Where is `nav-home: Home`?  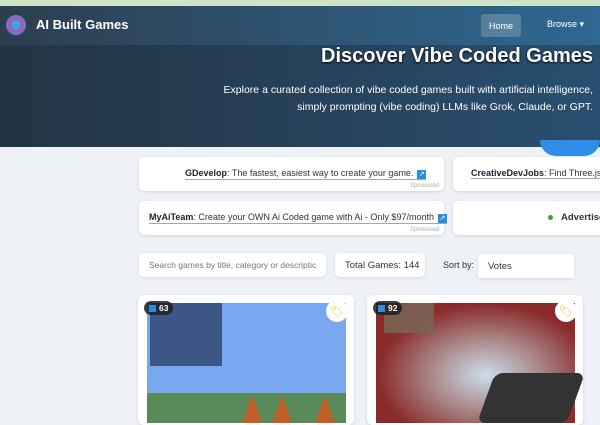 nav-home: Home is located at coordinates (501, 25).